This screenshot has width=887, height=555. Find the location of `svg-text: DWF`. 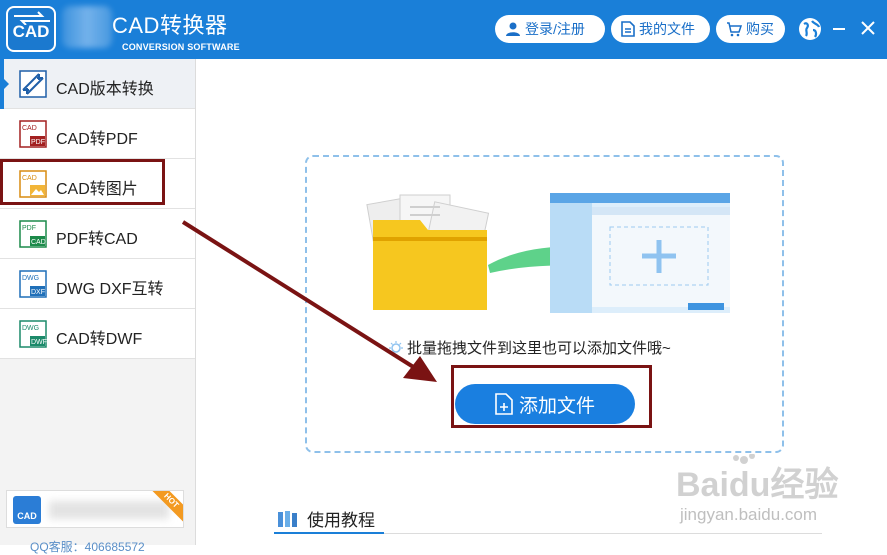

svg-text: DWF is located at coordinates (39, 342).